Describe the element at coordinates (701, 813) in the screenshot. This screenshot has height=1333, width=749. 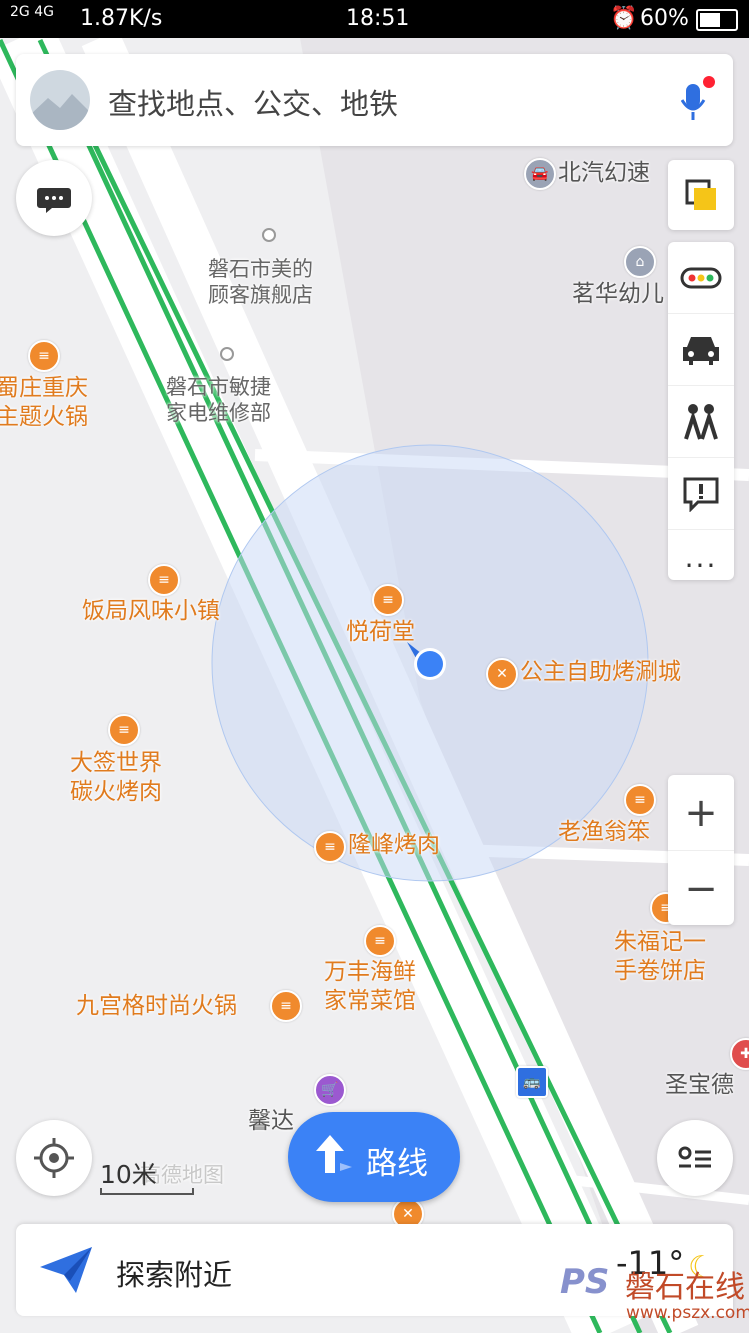
I see `zoom-in-button: +` at that location.